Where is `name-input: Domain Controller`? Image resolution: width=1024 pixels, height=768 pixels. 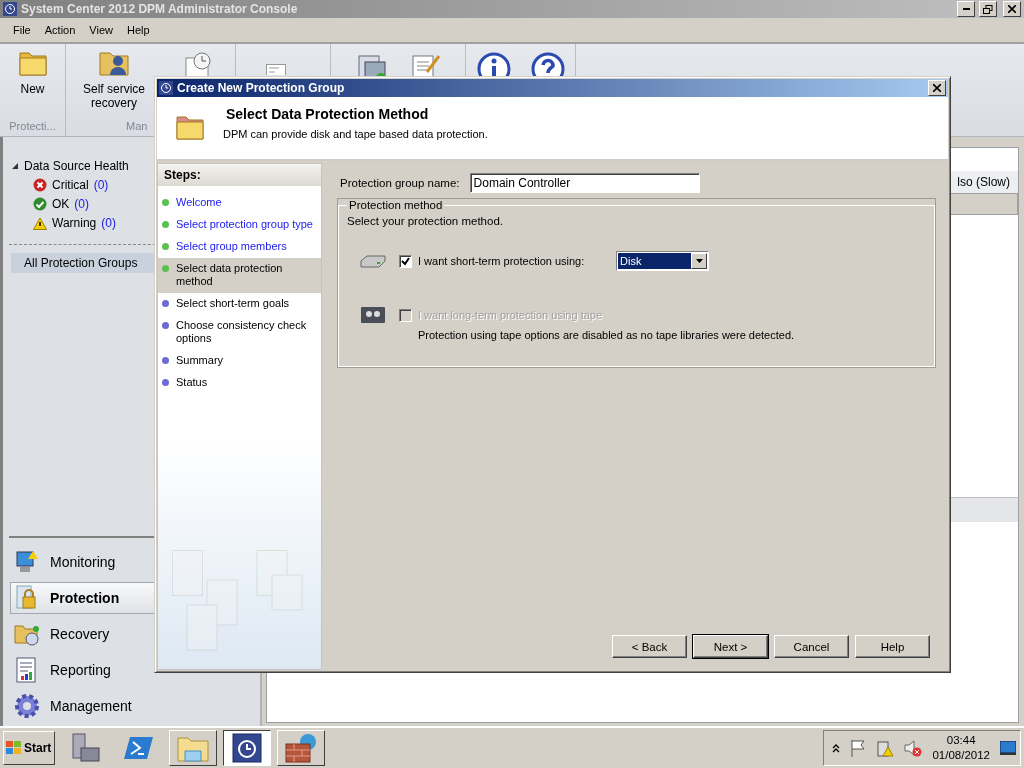
name-input: Domain Controller is located at coordinates (584, 183).